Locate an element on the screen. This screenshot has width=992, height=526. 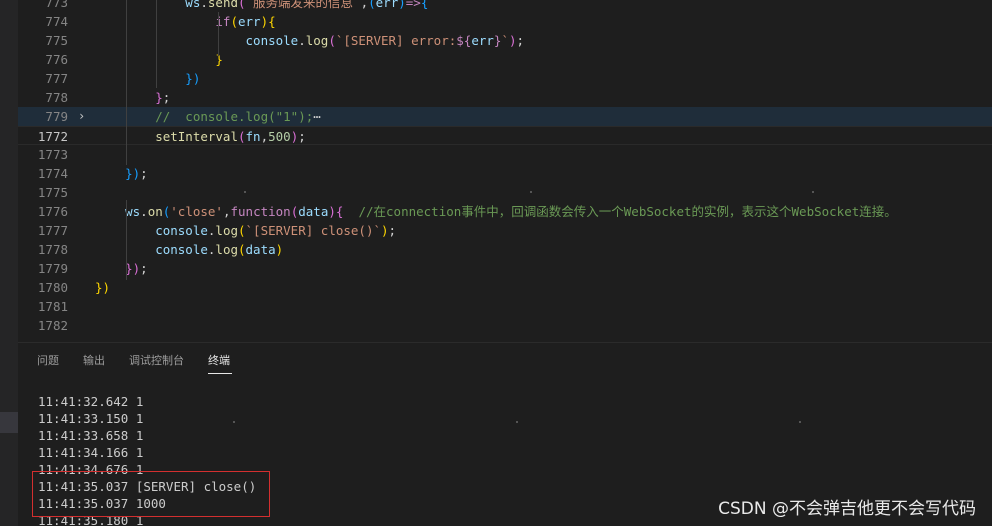
code-text: // console.log("1");⋯ is located at coordinates (208, 116).